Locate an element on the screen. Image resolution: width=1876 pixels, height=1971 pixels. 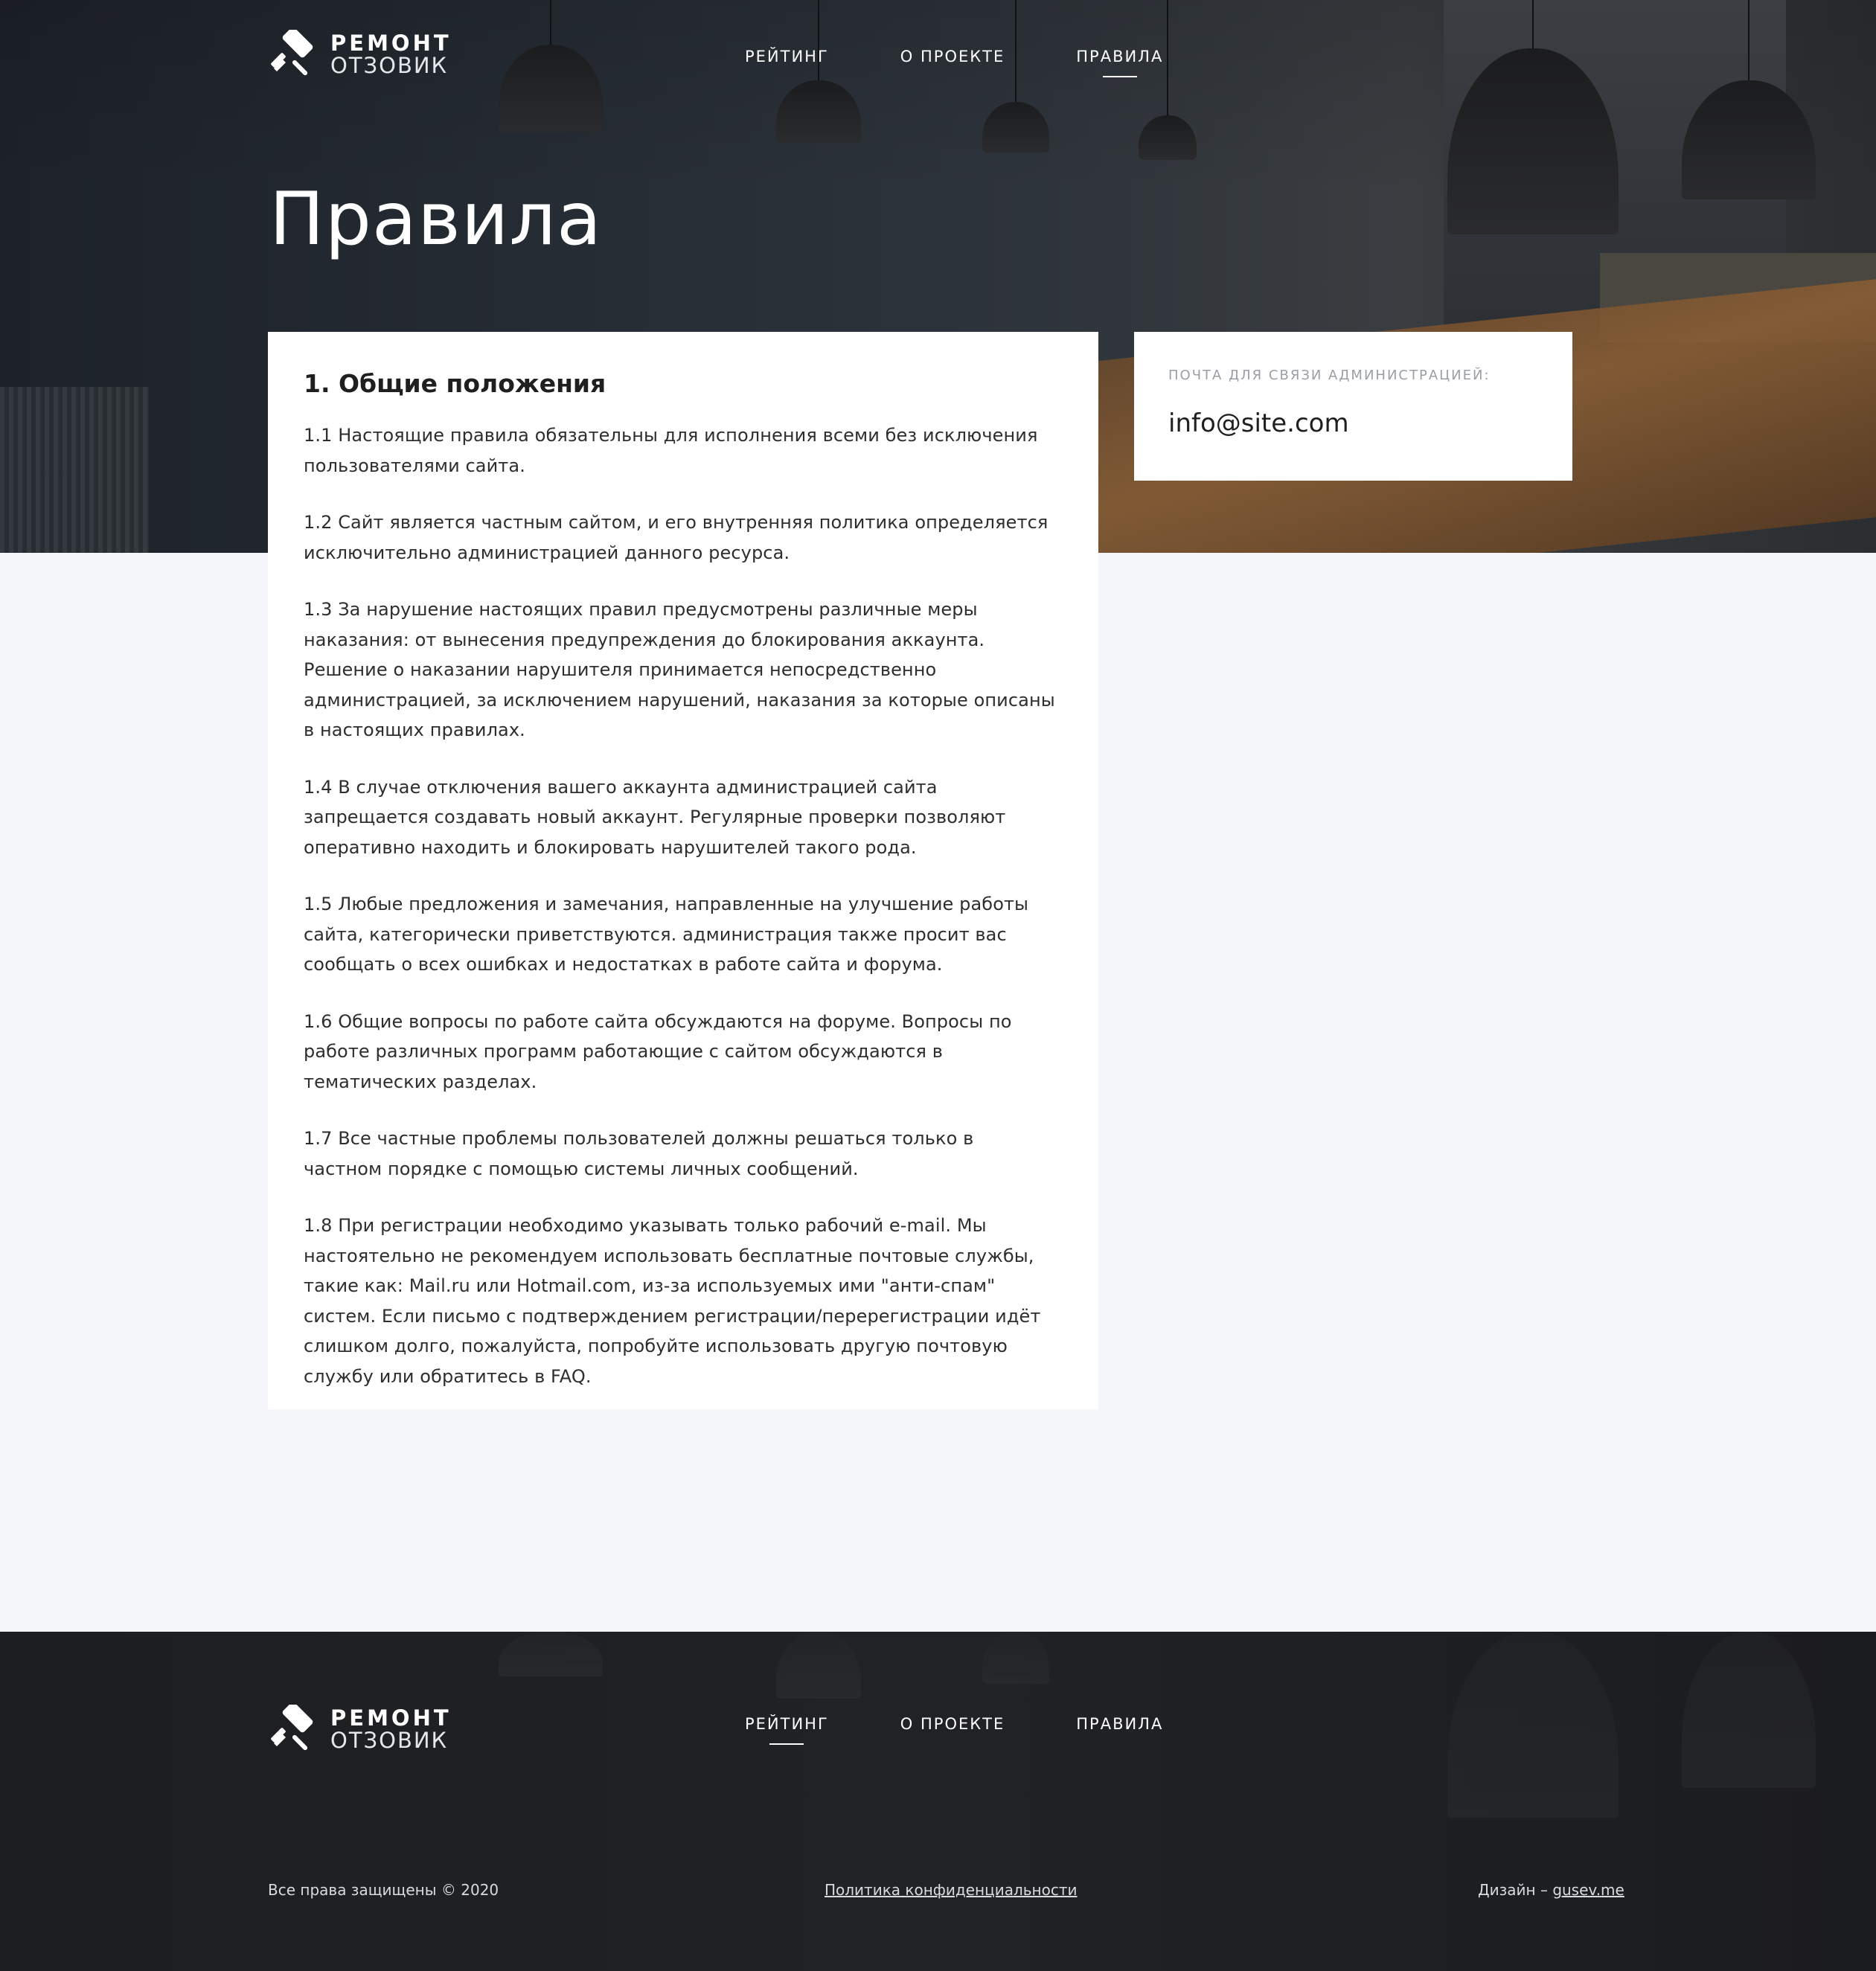
hero-radiator is located at coordinates (74, 470).